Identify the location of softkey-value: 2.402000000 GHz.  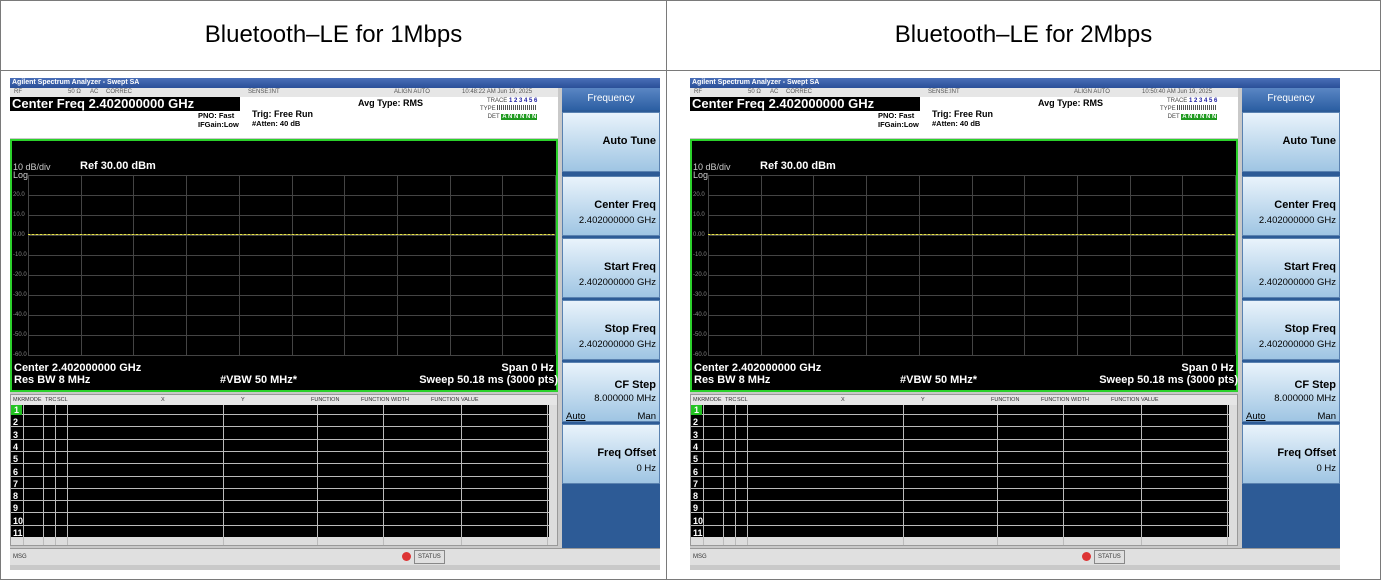
(617, 220).